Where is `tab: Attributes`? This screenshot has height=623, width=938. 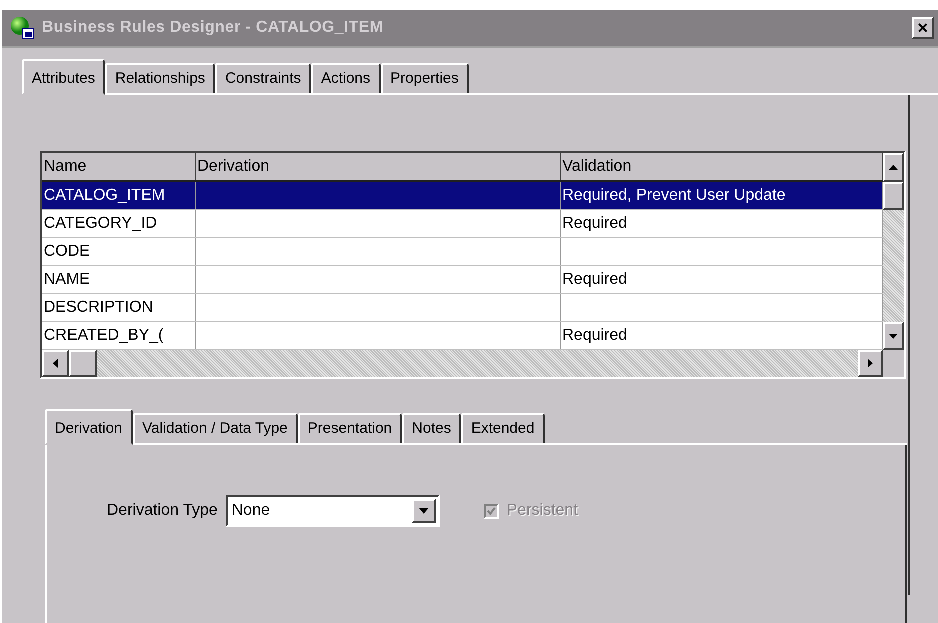 tab: Attributes is located at coordinates (64, 77).